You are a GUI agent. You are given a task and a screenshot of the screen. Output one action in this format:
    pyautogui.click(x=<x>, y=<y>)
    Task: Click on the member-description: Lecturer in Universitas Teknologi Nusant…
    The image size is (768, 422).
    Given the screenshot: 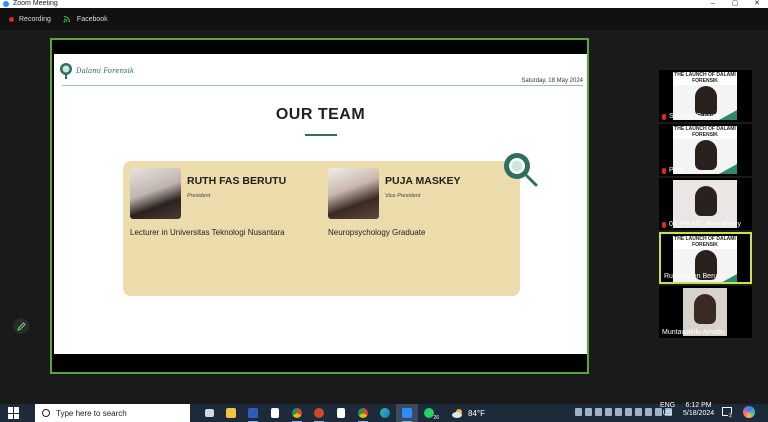 What is the action you would take?
    pyautogui.click(x=207, y=232)
    